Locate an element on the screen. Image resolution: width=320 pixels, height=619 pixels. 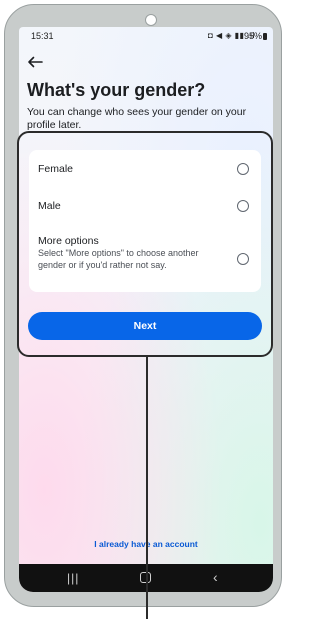
battery-icon is located at coordinates (265, 36).